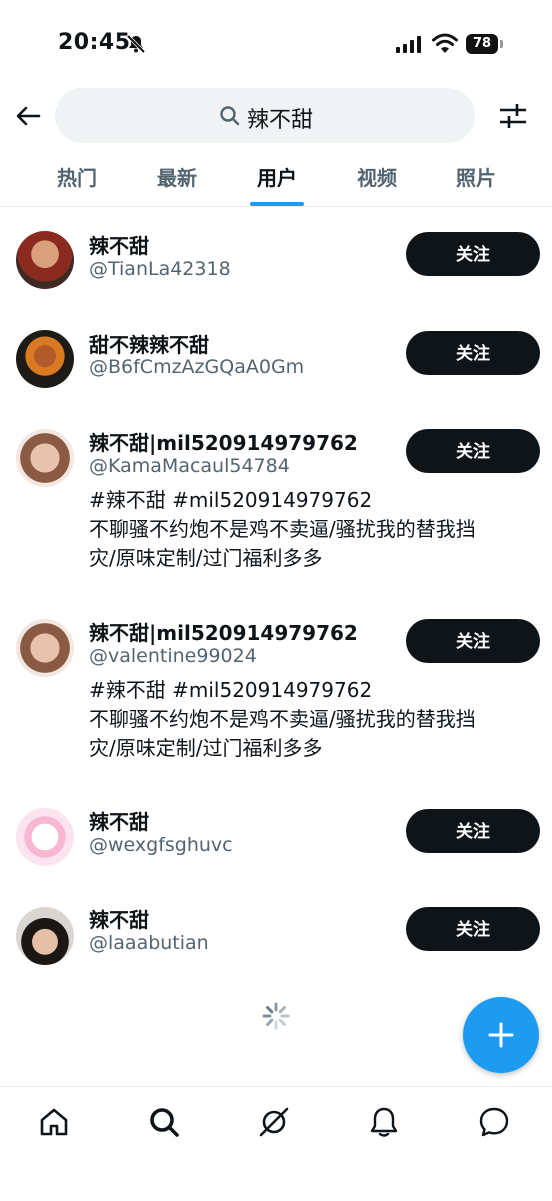  I want to click on search-input: 辣不甜, so click(265, 115).